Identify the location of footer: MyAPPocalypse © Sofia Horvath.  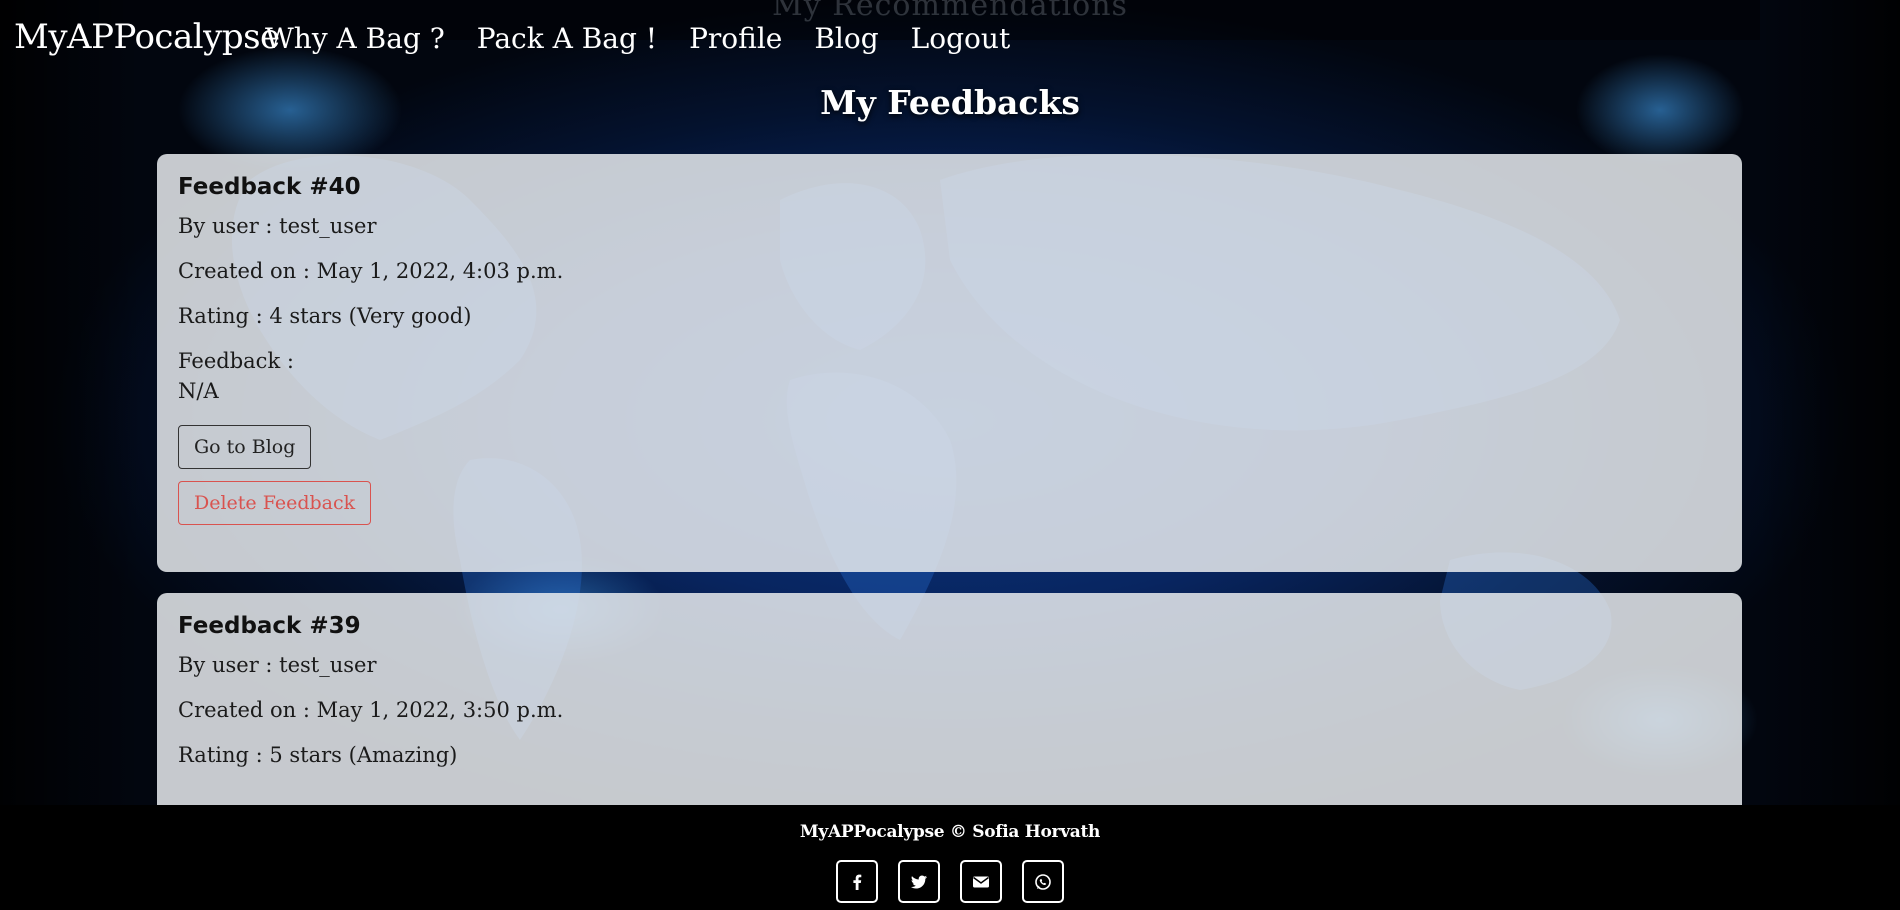
(950, 857).